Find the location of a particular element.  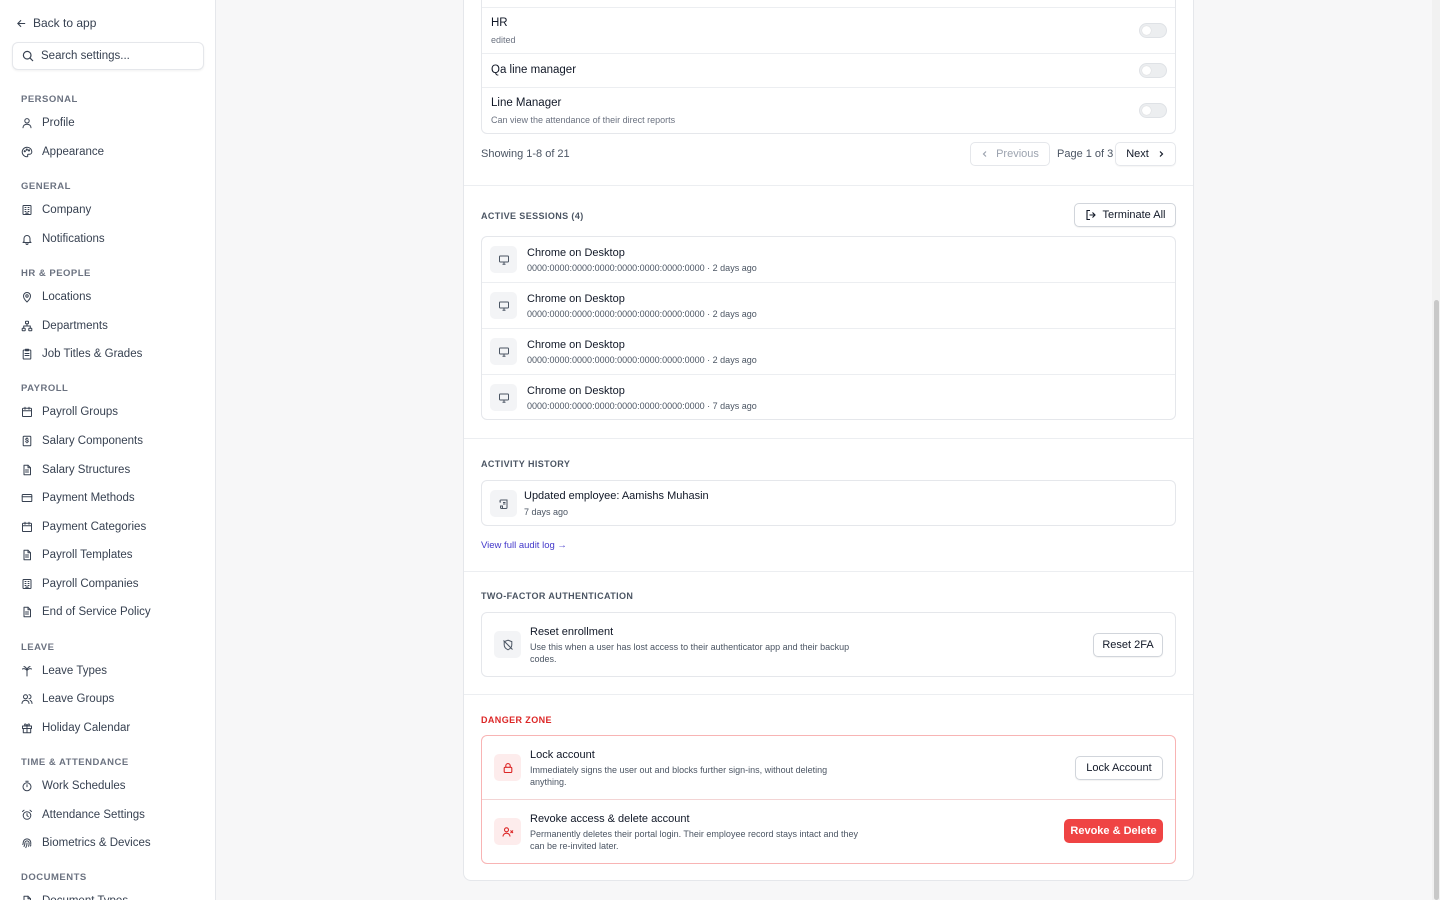

chevron-right-icon is located at coordinates (1161, 154).